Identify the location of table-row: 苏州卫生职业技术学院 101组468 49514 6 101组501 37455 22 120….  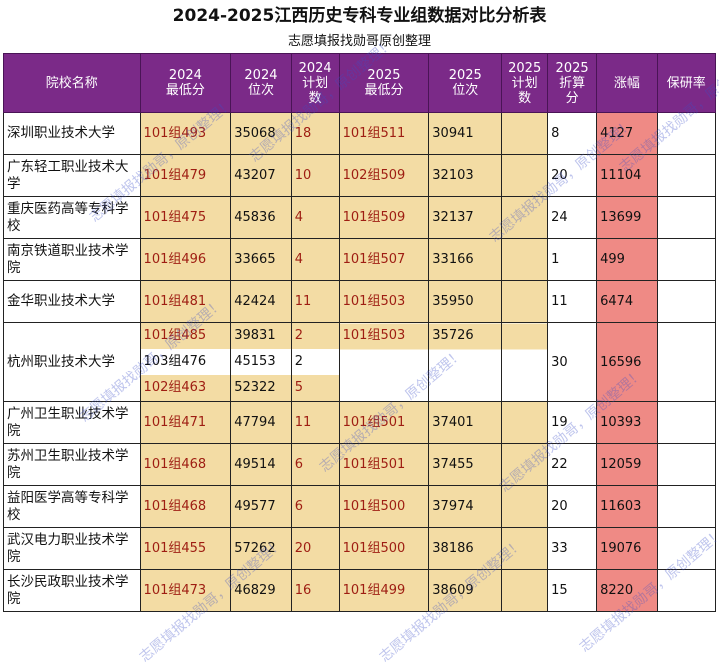
(360, 464).